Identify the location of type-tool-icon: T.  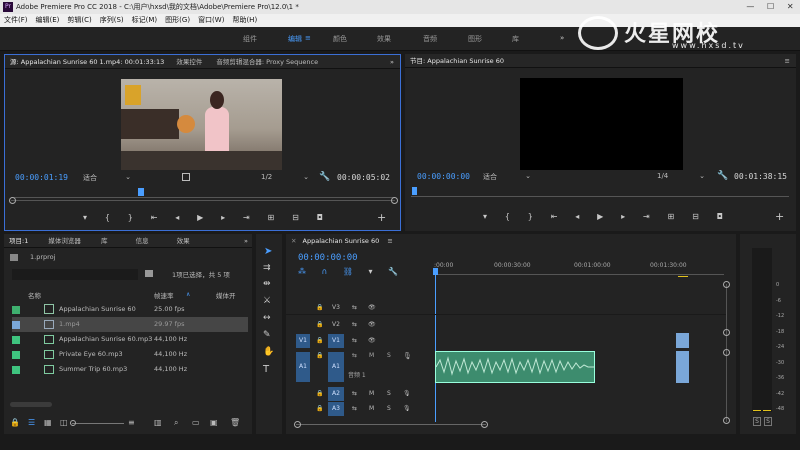
(266, 369).